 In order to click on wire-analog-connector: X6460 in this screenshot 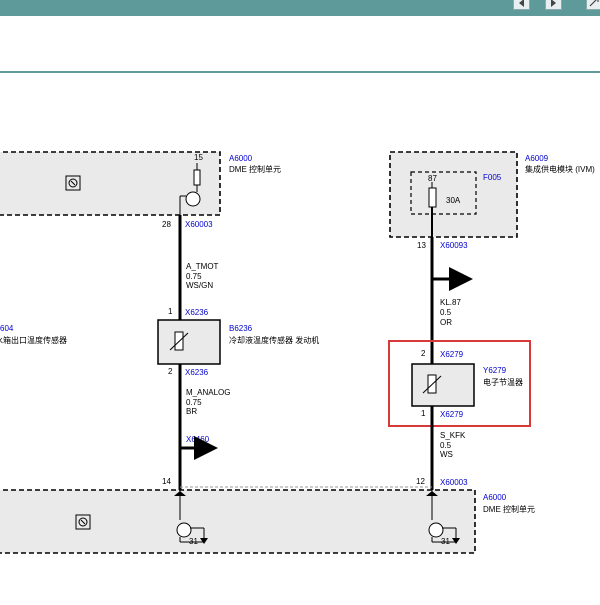, I will do `click(198, 439)`.